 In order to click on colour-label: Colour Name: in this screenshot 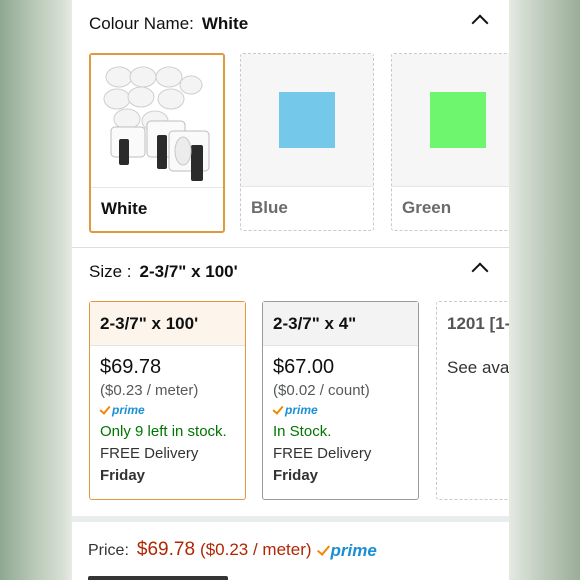, I will do `click(141, 23)`.